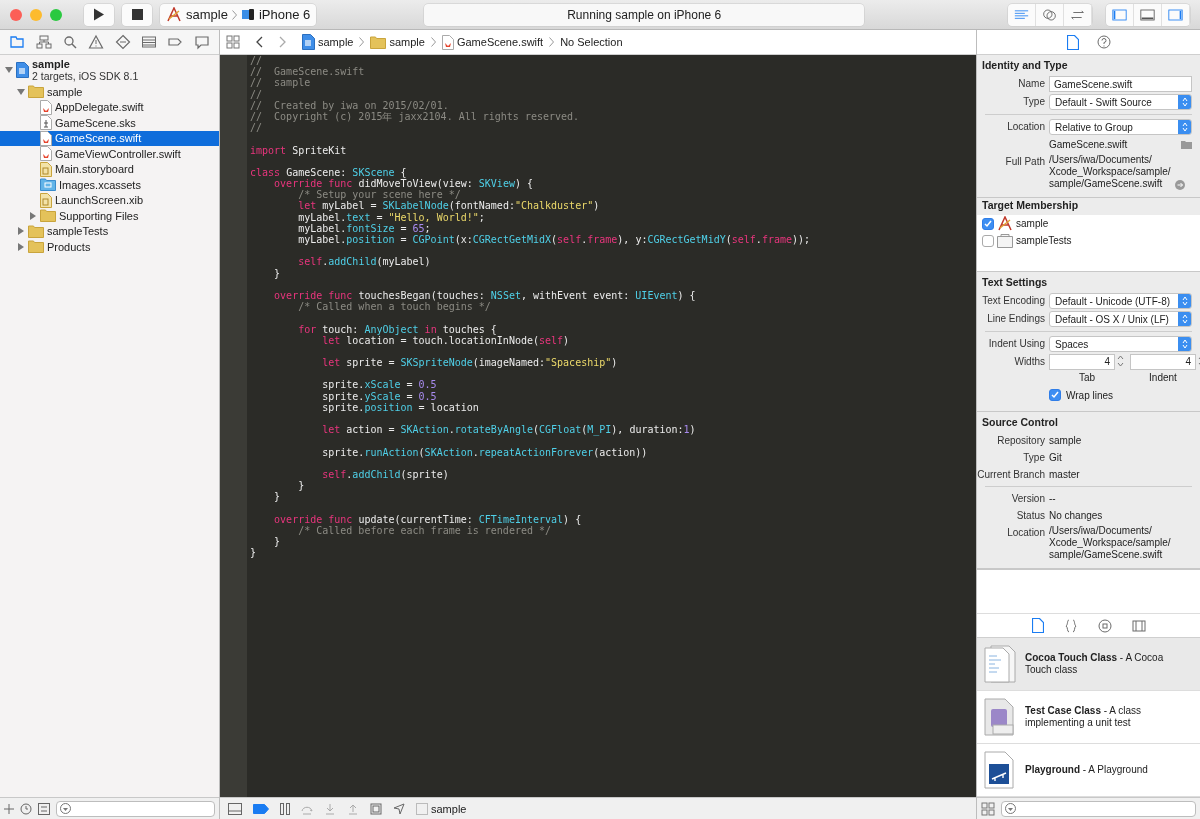  Describe the element at coordinates (1120, 301) in the screenshot. I see `popup-button: Default - Unicode (UTF-8)` at that location.